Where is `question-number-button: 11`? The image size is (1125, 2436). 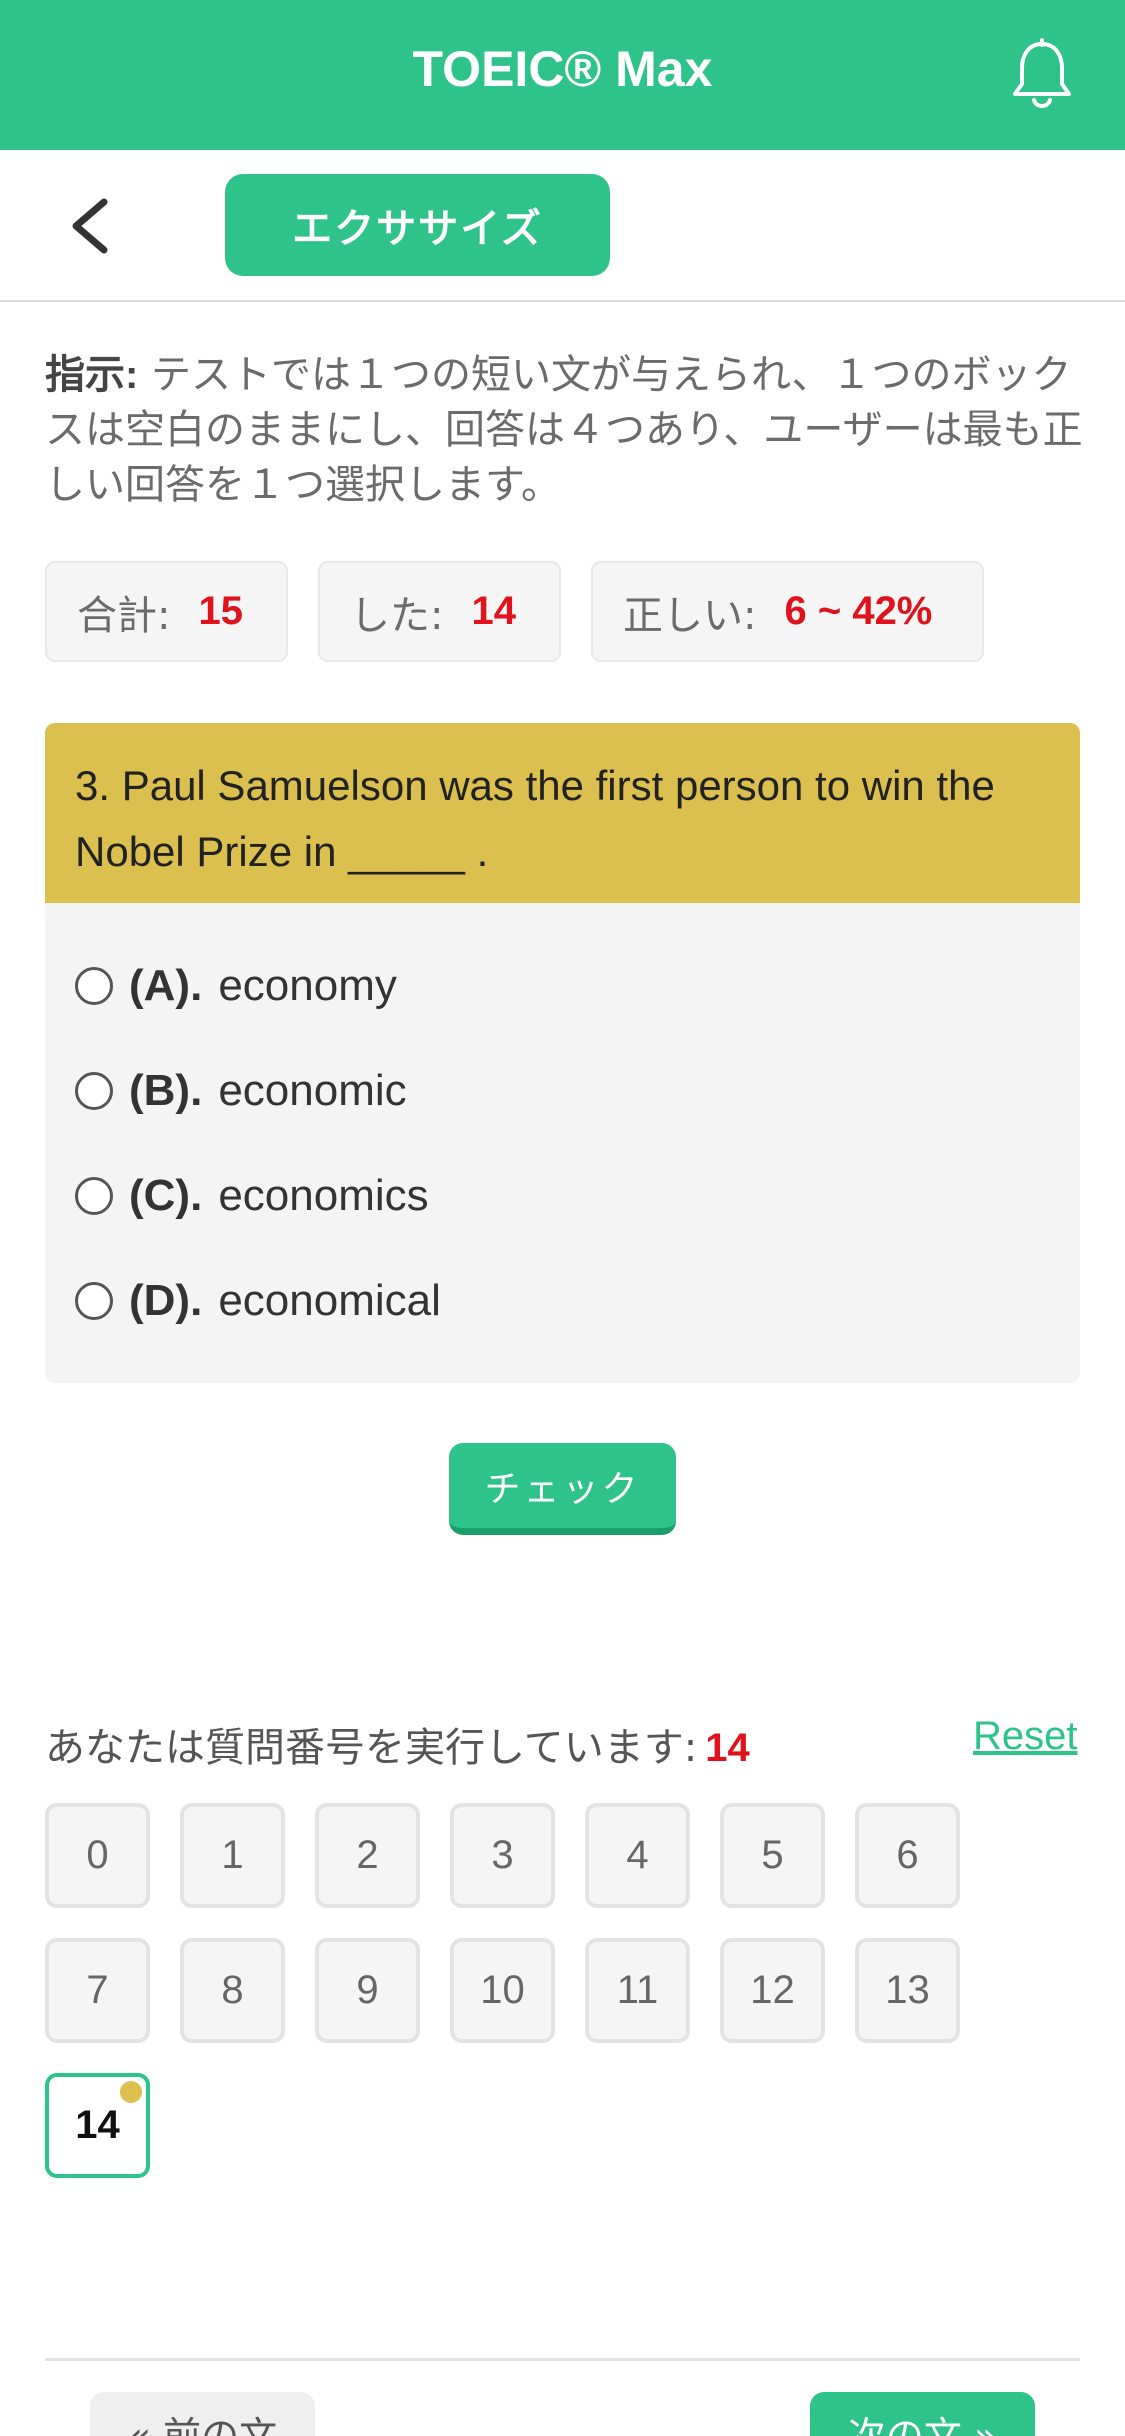 question-number-button: 11 is located at coordinates (637, 1990).